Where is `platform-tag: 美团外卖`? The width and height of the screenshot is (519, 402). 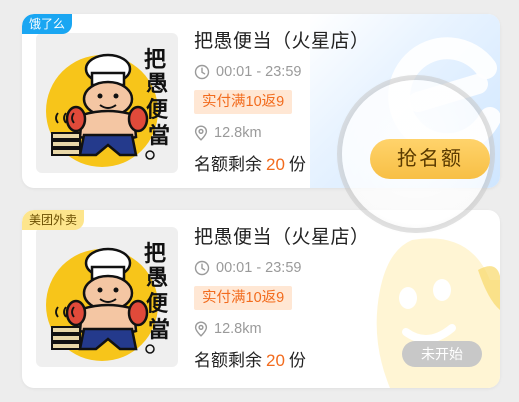
platform-tag: 美团外卖 is located at coordinates (53, 220).